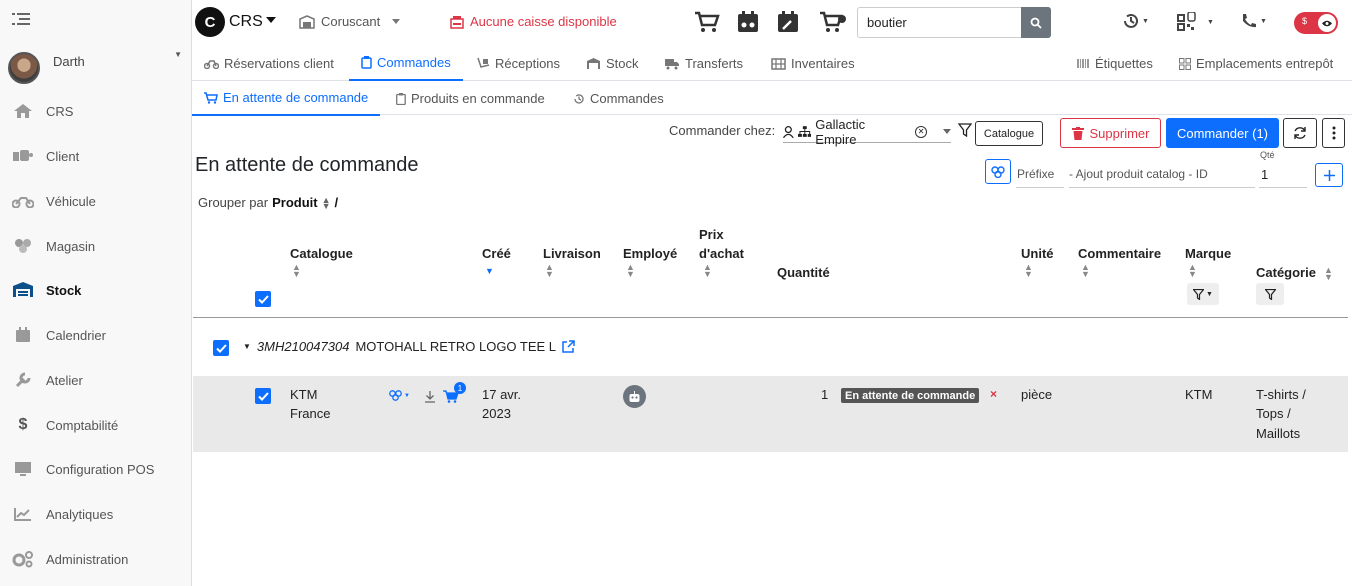 This screenshot has width=1352, height=586. I want to click on delete-button: Supprimer, so click(1110, 133).